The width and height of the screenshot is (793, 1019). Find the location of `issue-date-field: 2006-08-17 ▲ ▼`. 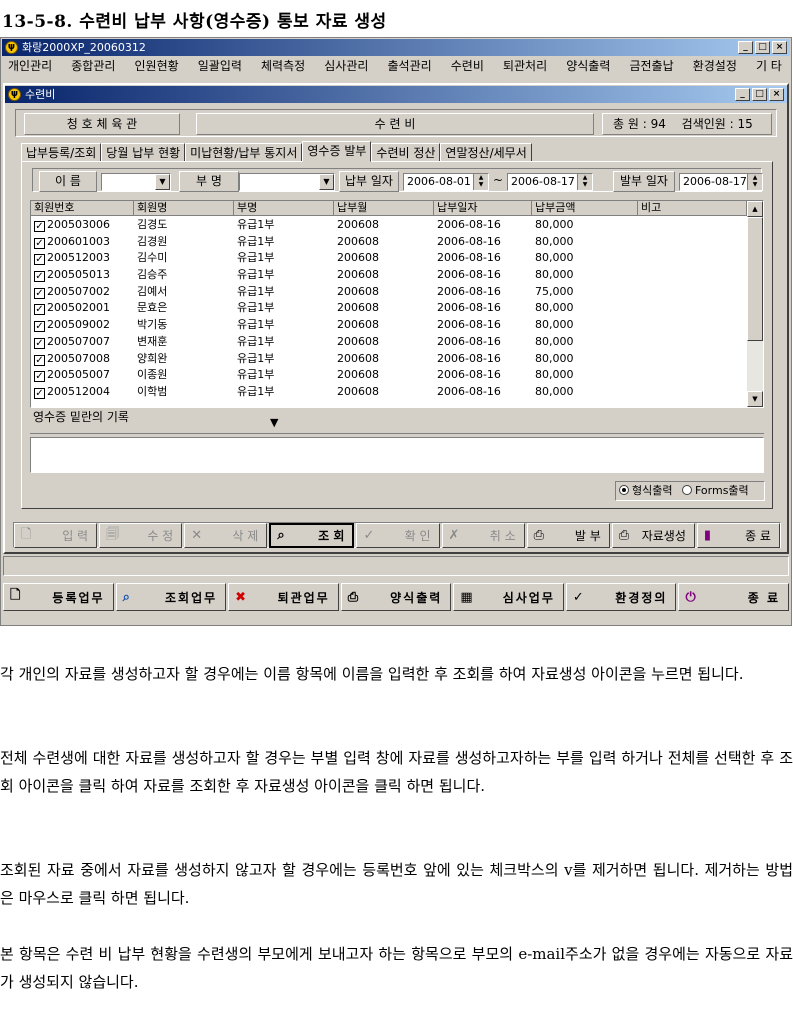

issue-date-field: 2006-08-17 ▲ ▼ is located at coordinates (721, 182).